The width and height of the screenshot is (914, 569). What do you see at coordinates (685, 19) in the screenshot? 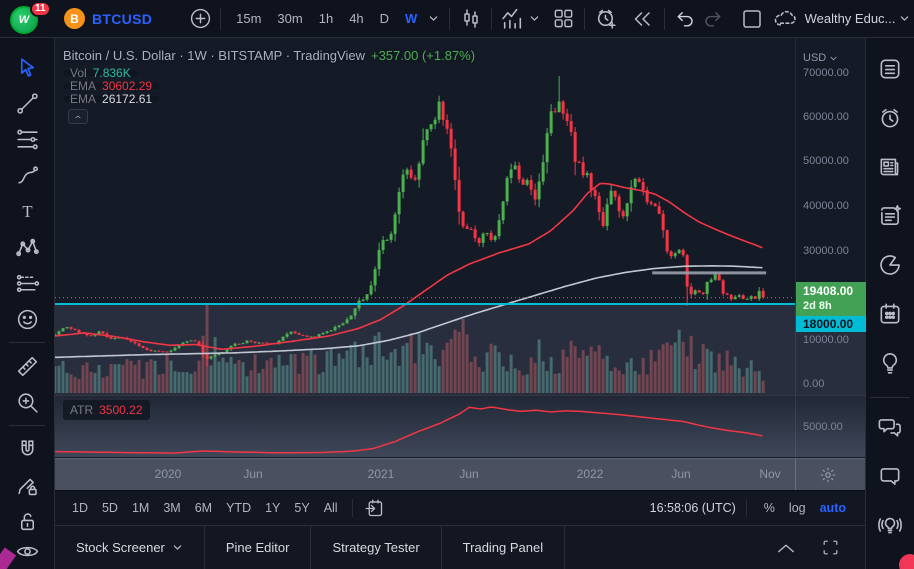
I see `undo-button` at bounding box center [685, 19].